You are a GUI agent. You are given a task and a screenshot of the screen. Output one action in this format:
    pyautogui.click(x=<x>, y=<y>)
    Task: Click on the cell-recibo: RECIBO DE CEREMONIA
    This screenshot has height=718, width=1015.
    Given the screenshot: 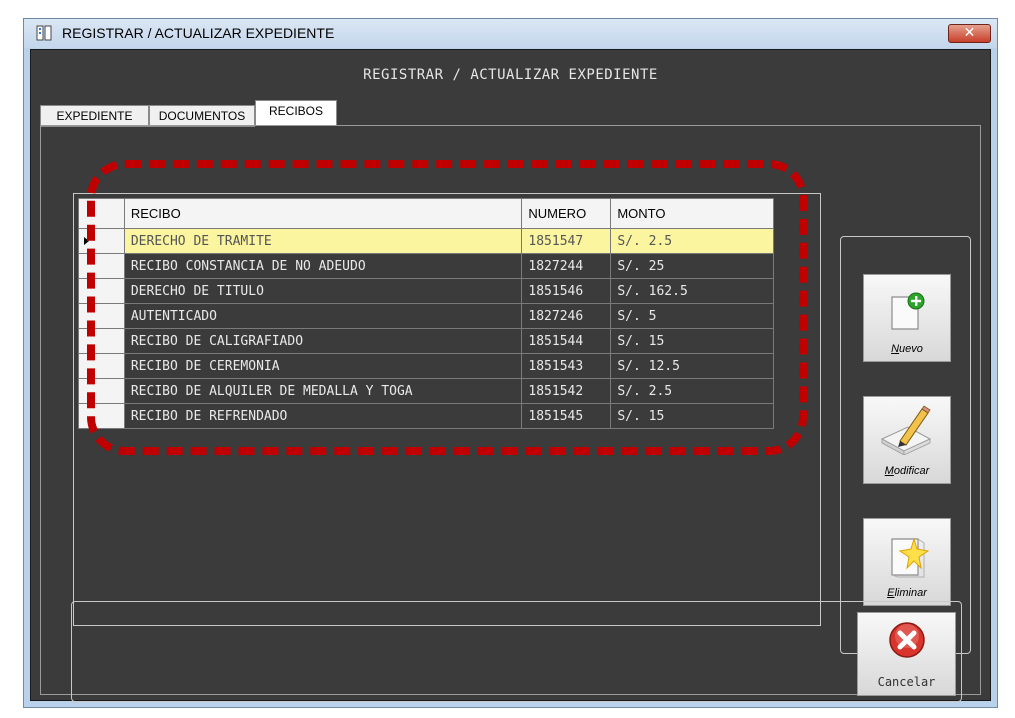 What is the action you would take?
    pyautogui.click(x=323, y=366)
    